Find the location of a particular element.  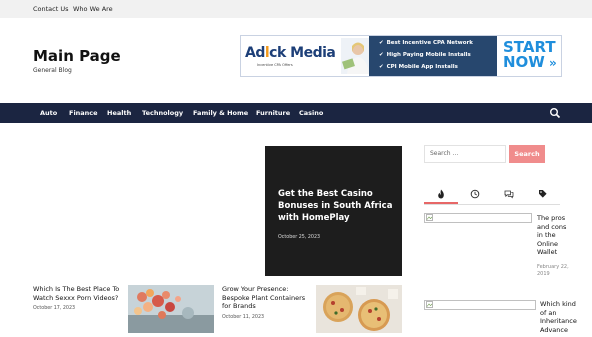

sidebar-item-title: The pros and cons in the Online Wallet is located at coordinates (554, 235).